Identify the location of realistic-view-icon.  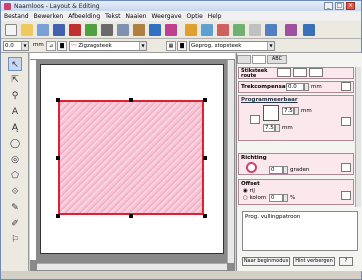
(223, 30).